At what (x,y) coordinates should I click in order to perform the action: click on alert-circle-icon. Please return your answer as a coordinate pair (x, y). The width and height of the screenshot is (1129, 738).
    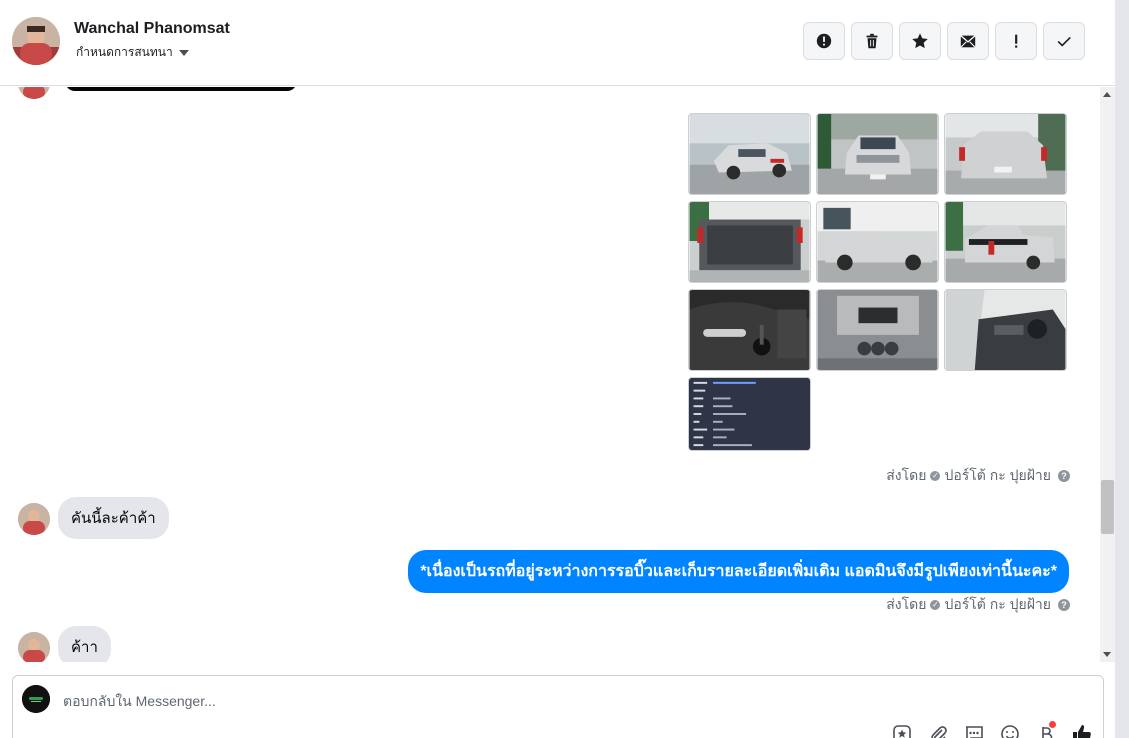
    Looking at the image, I should click on (824, 41).